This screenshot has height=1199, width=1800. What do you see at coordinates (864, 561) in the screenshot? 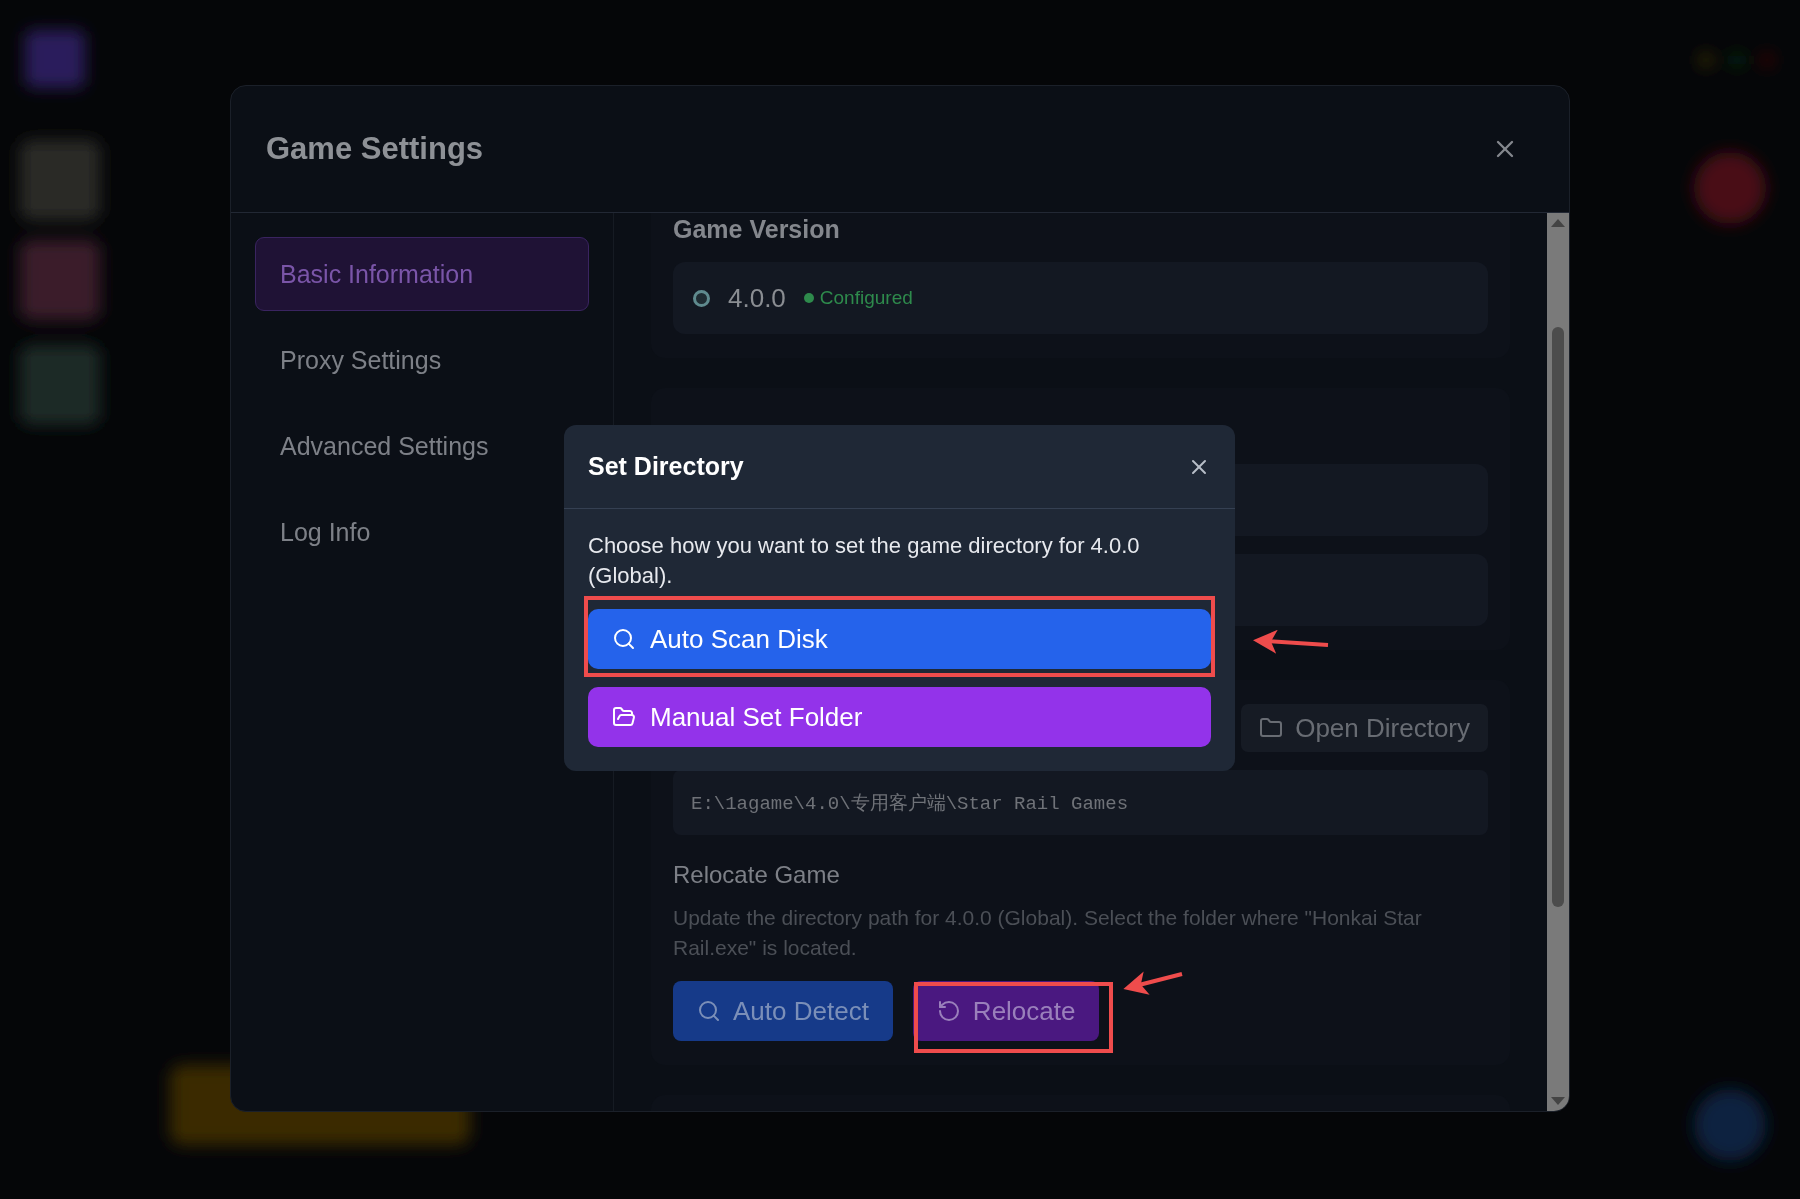
I see `dialog-message: Choose how you want to set the game directory for 4.0.0 (Global).` at bounding box center [864, 561].